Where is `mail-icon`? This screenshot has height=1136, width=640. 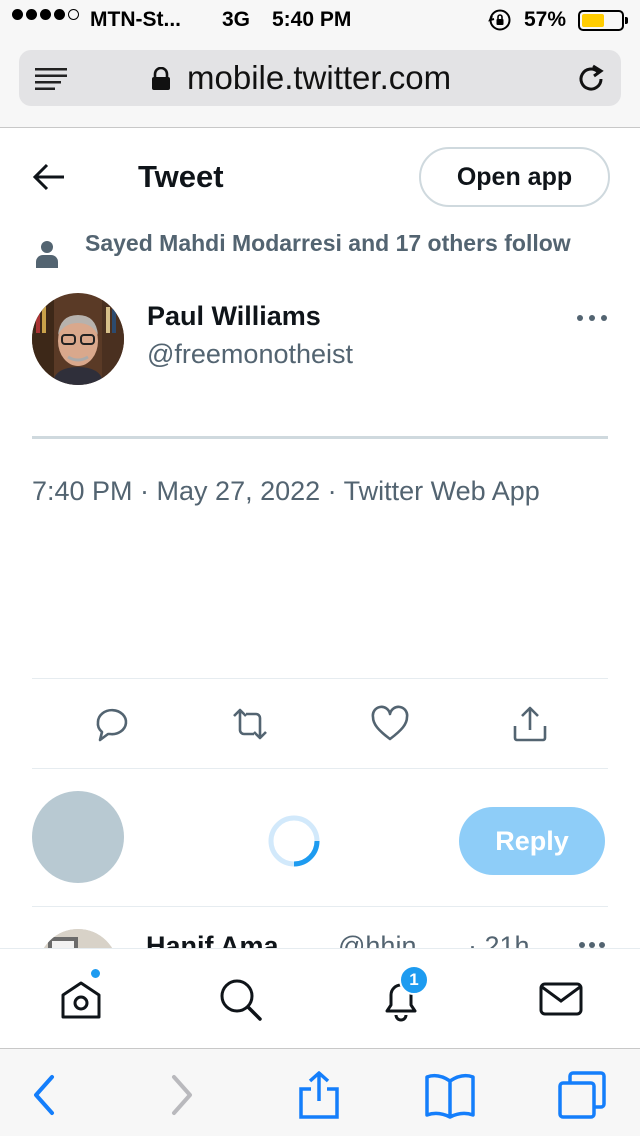
mail-icon is located at coordinates (561, 999).